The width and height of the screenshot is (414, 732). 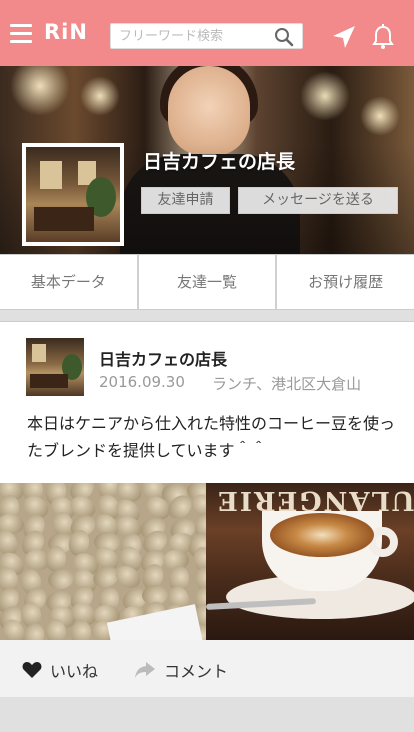 I want to click on tab-deposit-history: お預け履歴, so click(x=345, y=282).